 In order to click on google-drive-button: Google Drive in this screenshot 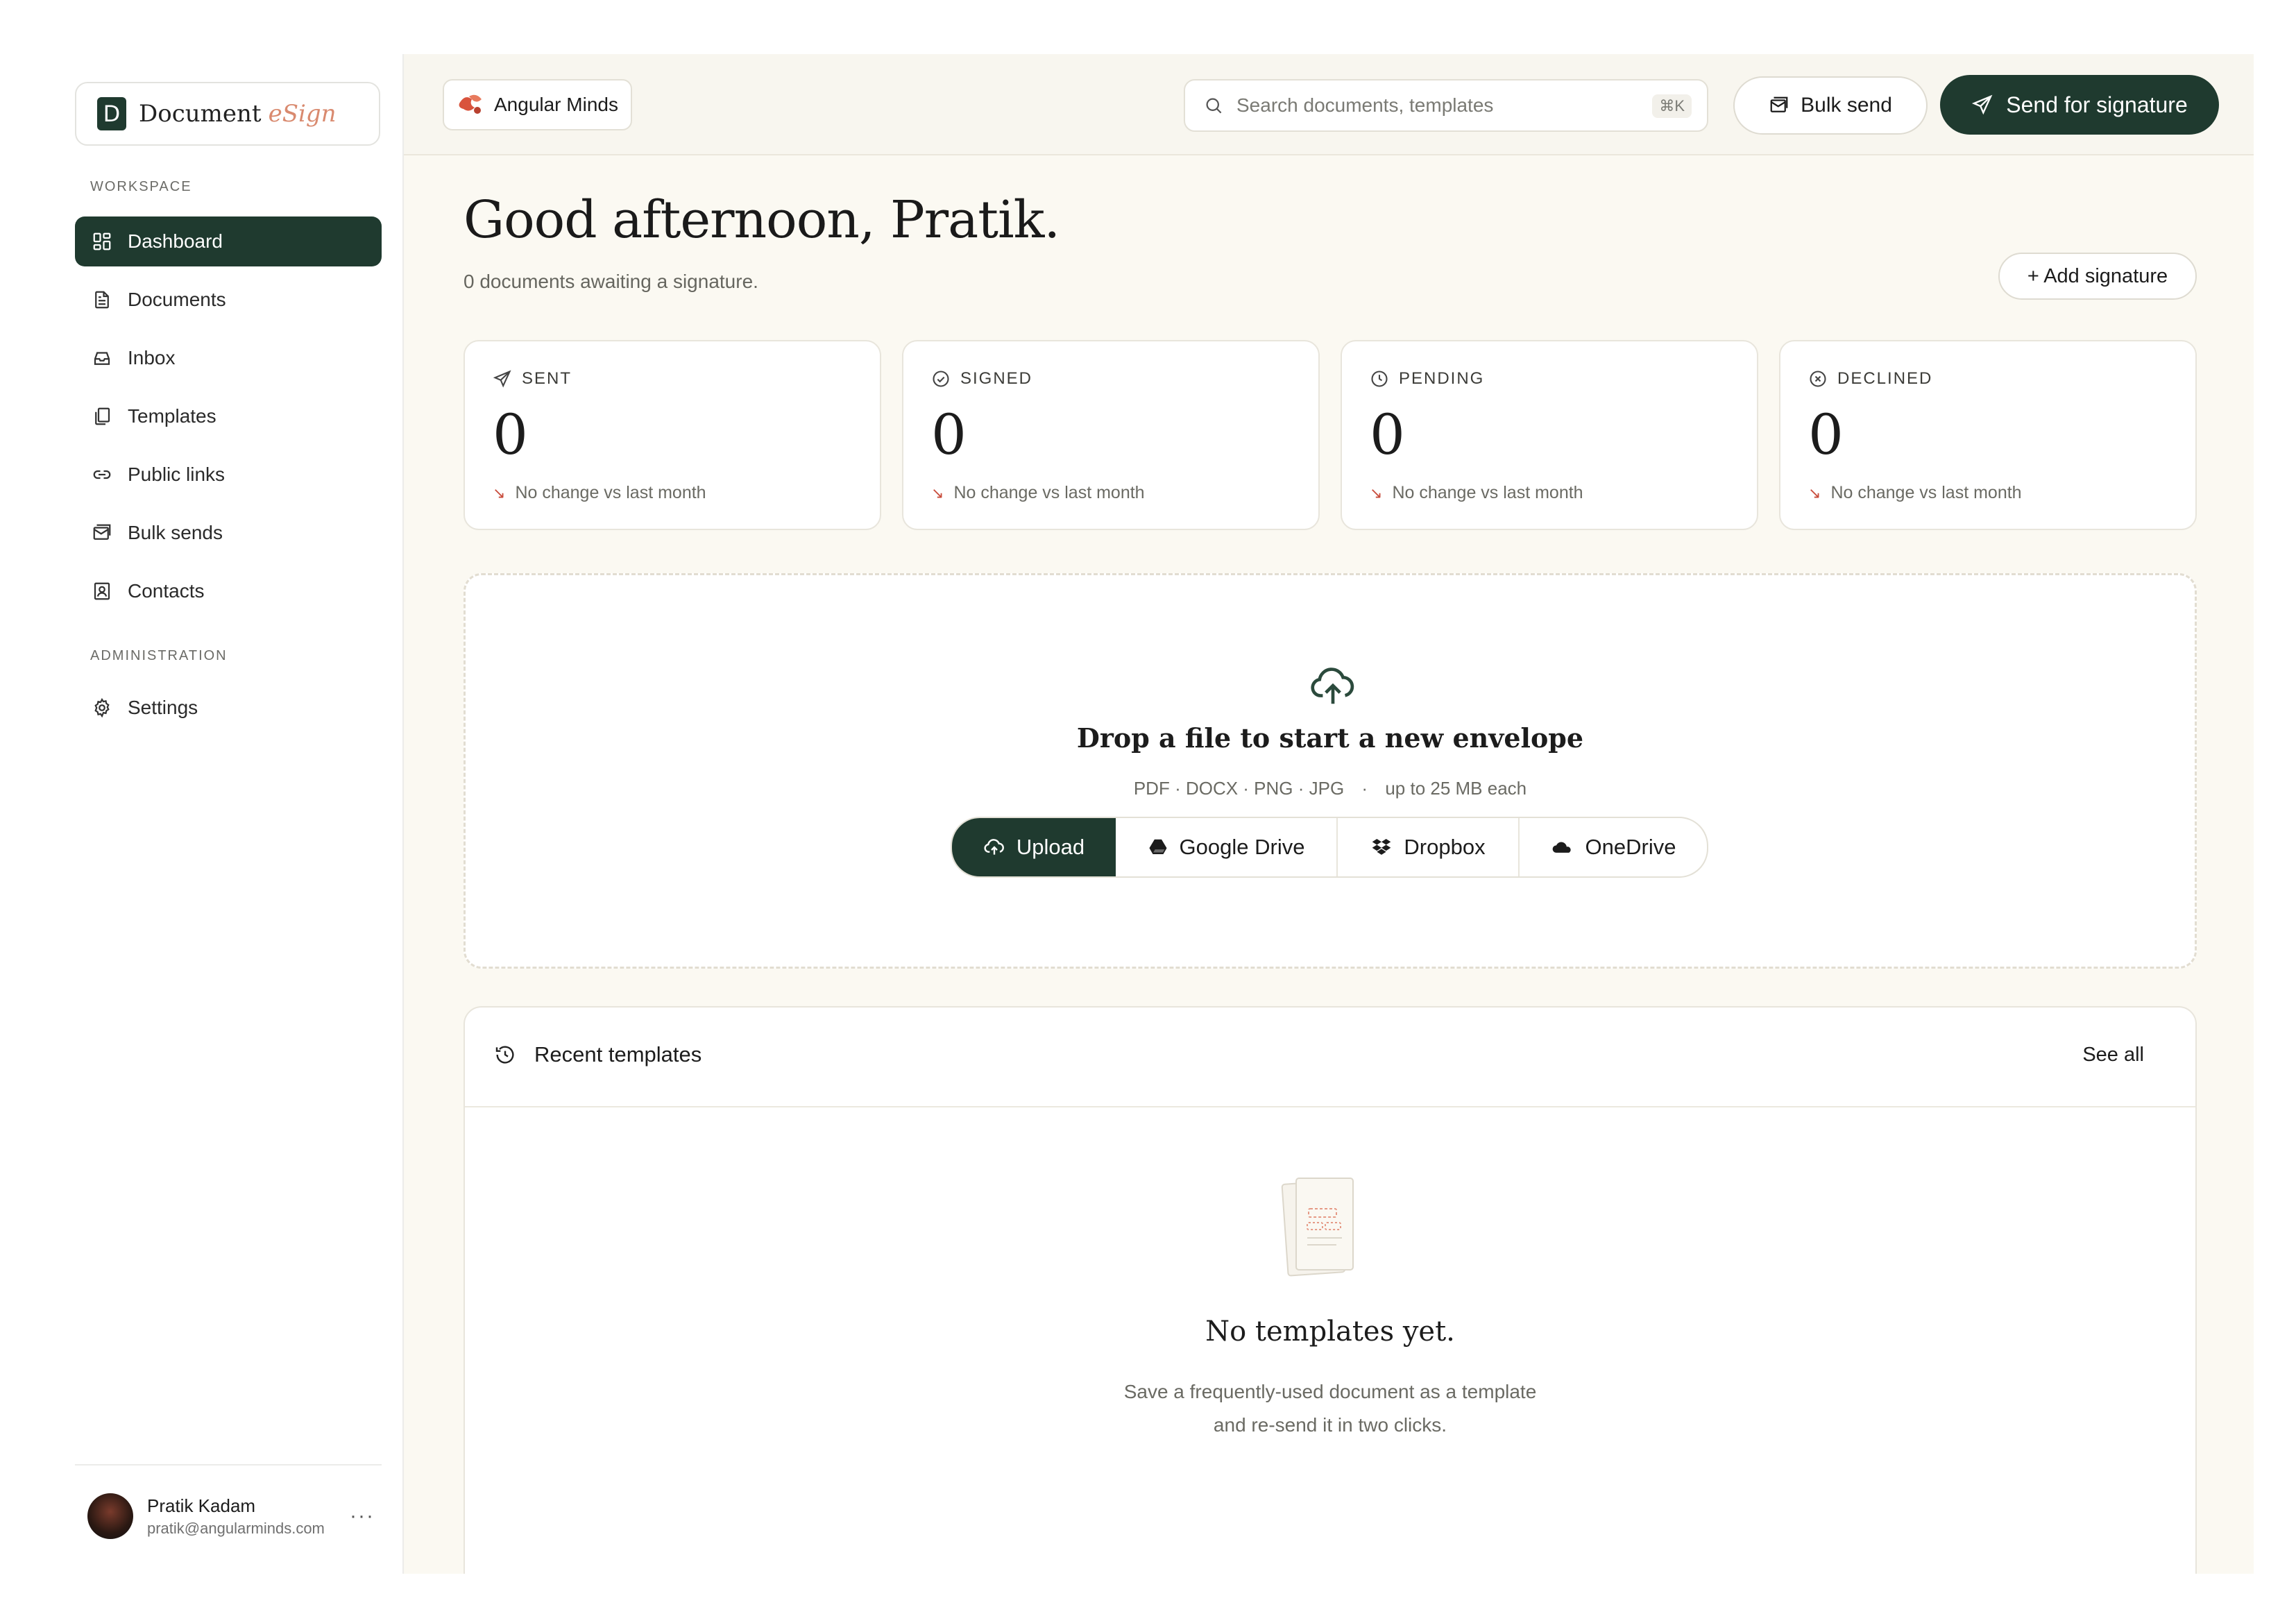, I will do `click(1227, 847)`.